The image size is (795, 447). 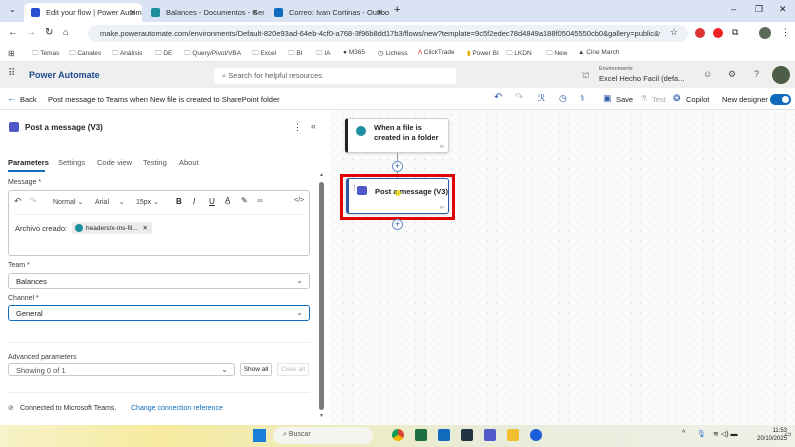 What do you see at coordinates (556, 54) in the screenshot?
I see `bookmark: 🗀 New` at bounding box center [556, 54].